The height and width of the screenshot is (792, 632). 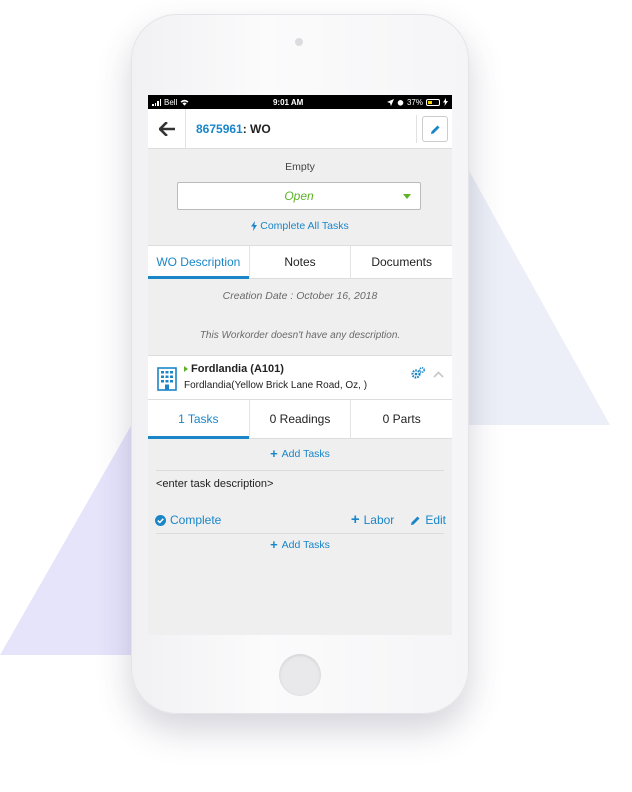 I want to click on alarm-icon, so click(x=400, y=102).